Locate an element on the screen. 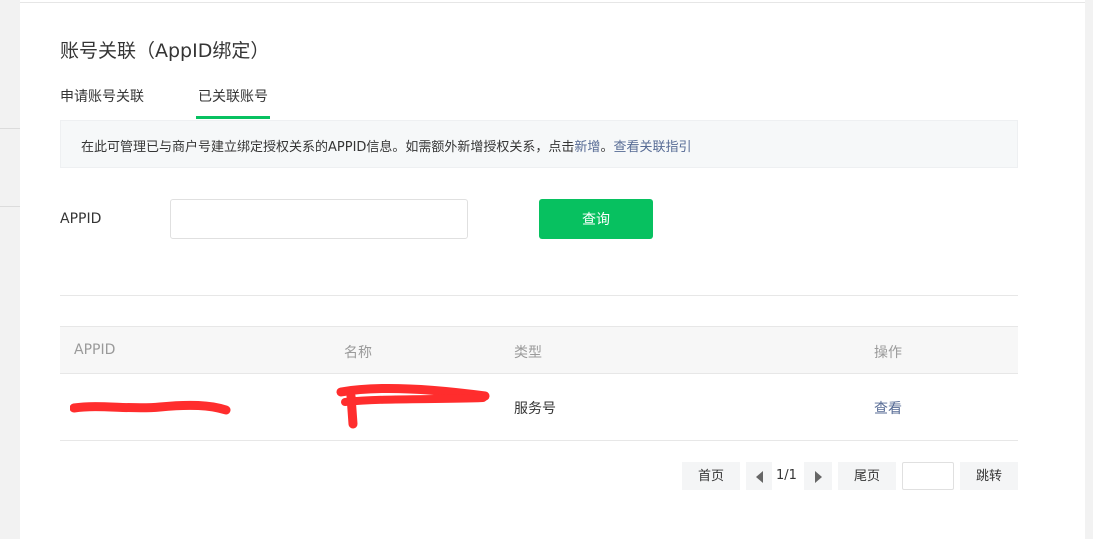  query-button: 查询 is located at coordinates (596, 219).